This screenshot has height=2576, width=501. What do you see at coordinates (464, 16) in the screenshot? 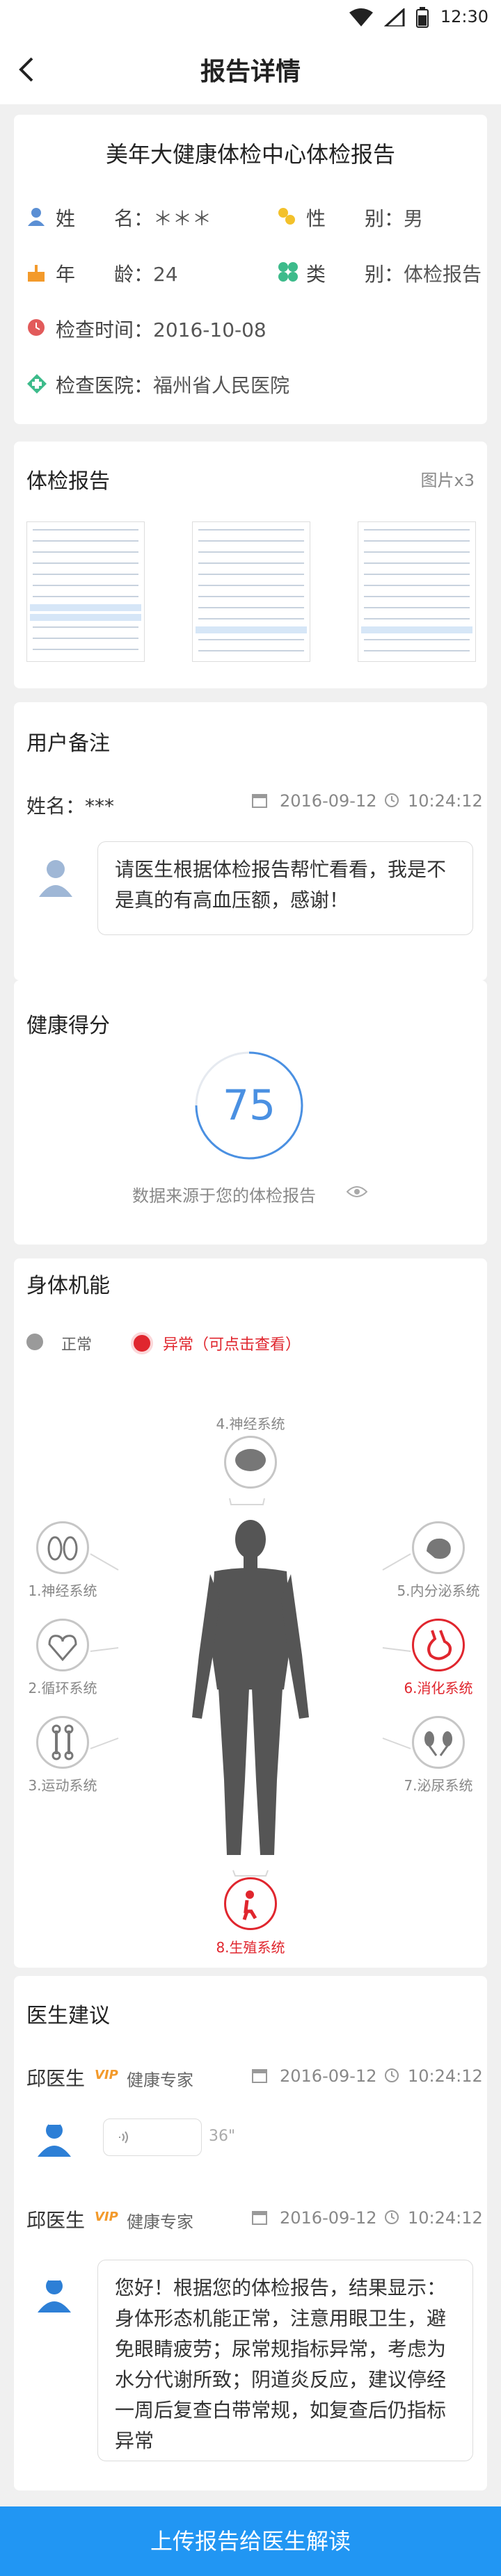
I see `status-time: 12:30` at bounding box center [464, 16].